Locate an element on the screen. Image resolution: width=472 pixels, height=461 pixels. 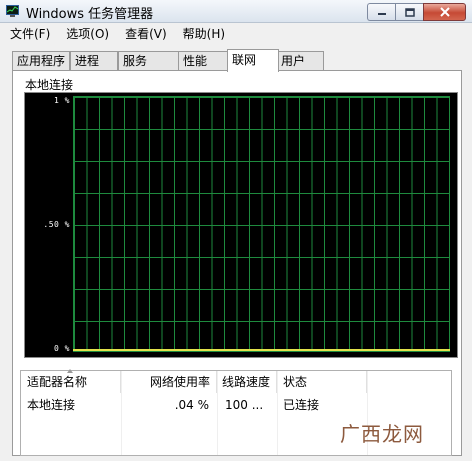
menu-file: 文件(F) is located at coordinates (28, 33).